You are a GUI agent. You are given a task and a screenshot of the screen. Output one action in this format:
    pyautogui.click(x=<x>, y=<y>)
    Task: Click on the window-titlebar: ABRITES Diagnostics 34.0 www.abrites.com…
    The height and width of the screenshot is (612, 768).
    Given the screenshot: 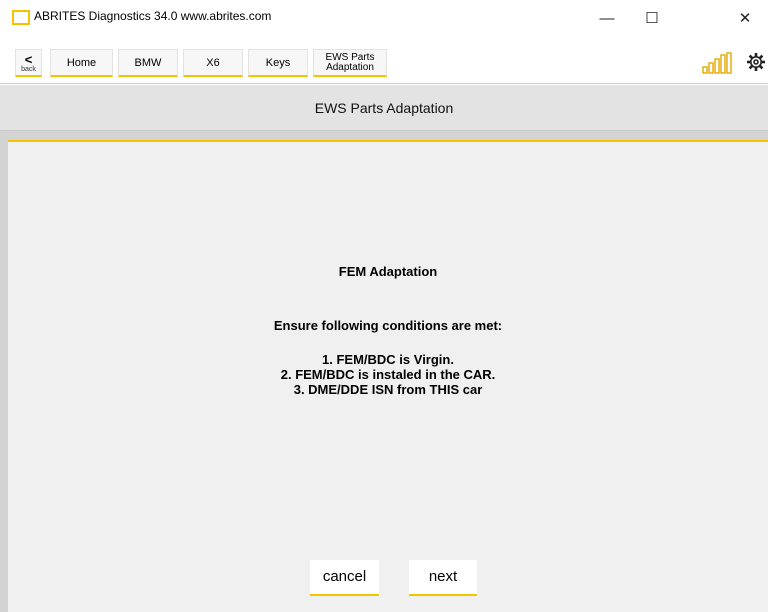 What is the action you would take?
    pyautogui.click(x=384, y=20)
    